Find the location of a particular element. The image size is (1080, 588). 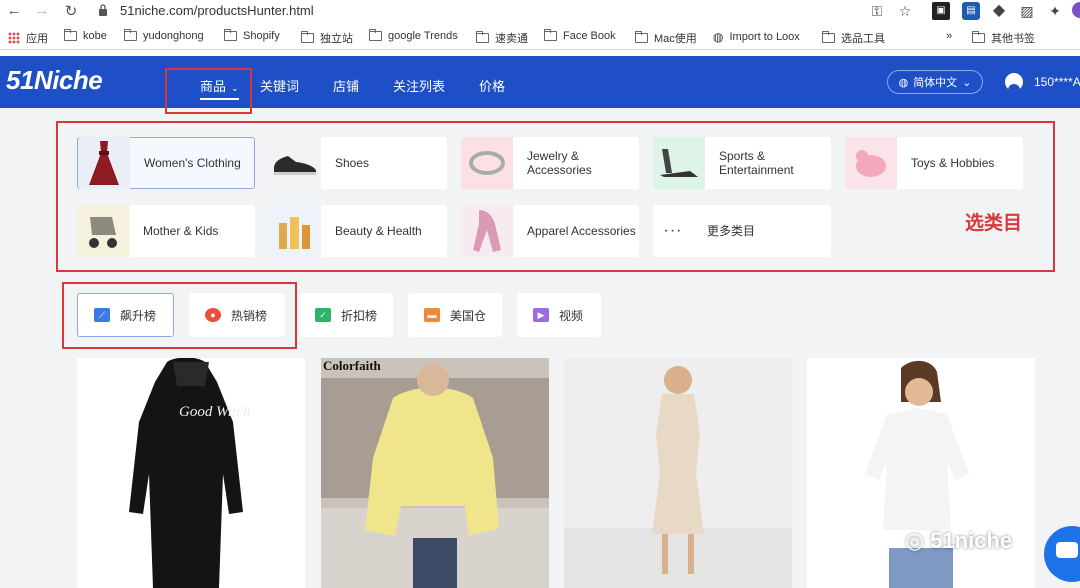

nav-pricing: 价格 is located at coordinates (492, 85).